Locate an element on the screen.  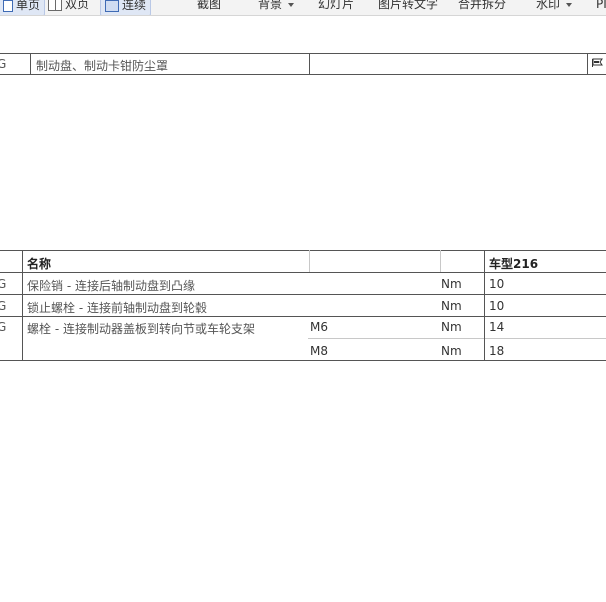
double-page-icon is located at coordinates (55, 5).